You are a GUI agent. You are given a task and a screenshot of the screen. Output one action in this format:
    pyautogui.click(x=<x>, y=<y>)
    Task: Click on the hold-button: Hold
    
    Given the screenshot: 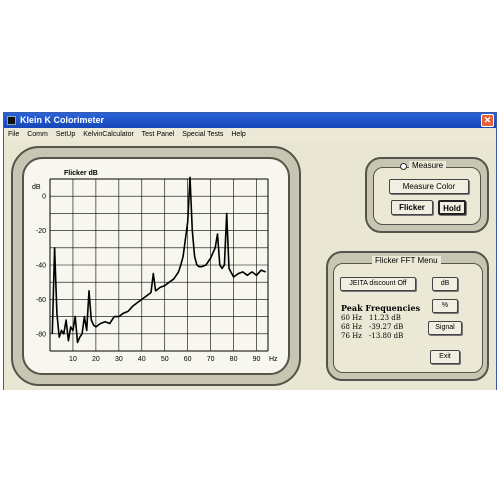 What is the action you would take?
    pyautogui.click(x=452, y=207)
    